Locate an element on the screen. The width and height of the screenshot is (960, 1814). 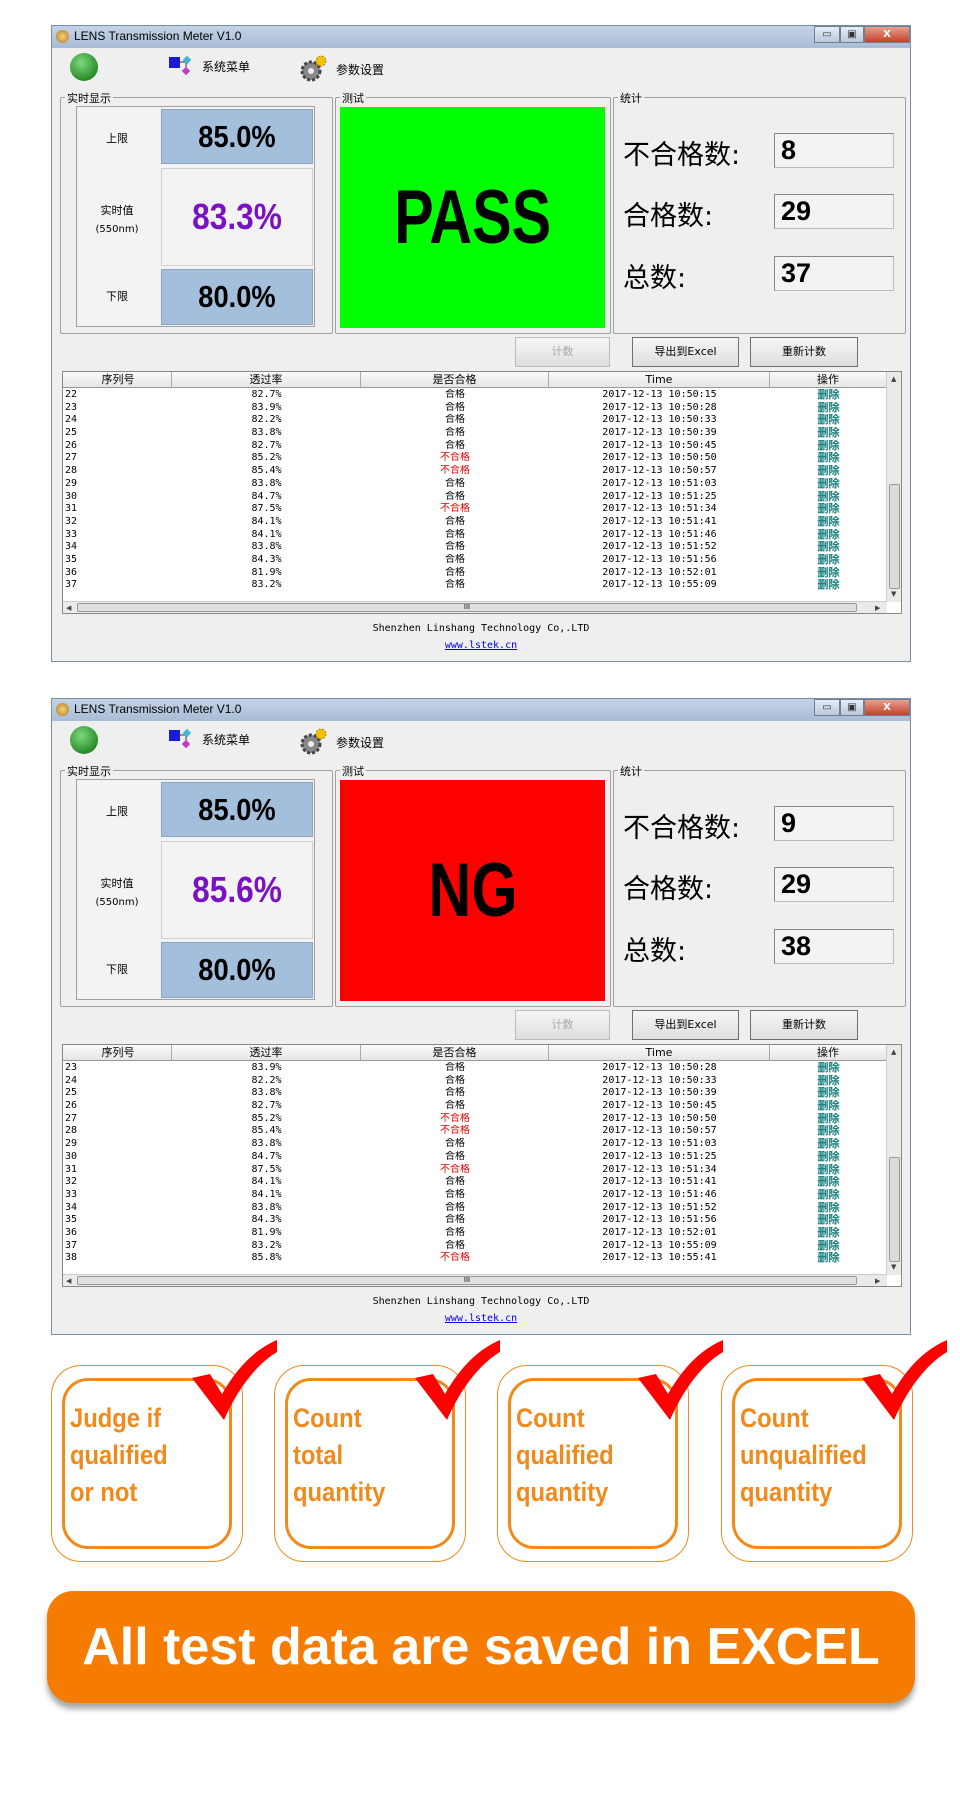
table-row: 28 85.4% 不合格 2017-12-13 10:50:57 删除 is located at coordinates (475, 1131).